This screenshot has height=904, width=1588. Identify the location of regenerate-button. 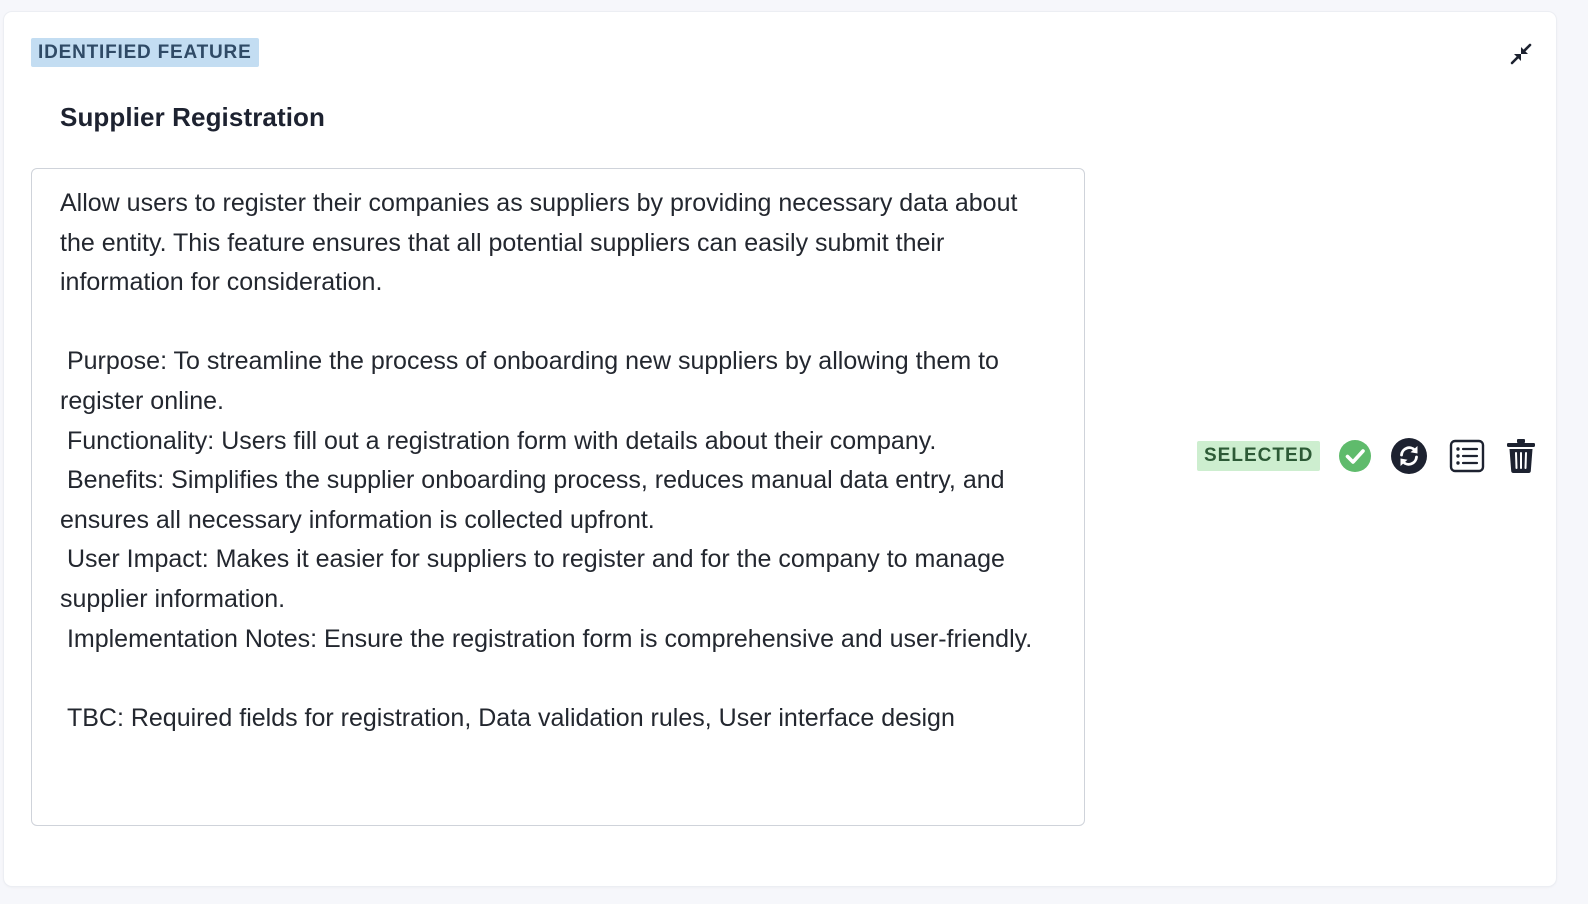
(1409, 456).